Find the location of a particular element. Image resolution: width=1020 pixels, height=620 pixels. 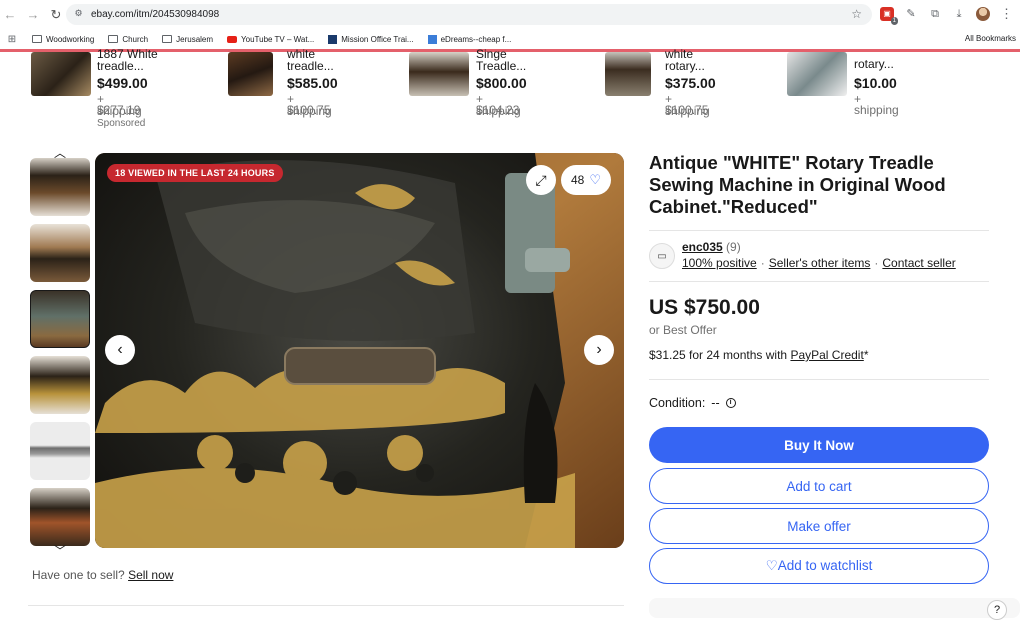

bookmark-jerusalem: Jerusalem is located at coordinates (187, 39).